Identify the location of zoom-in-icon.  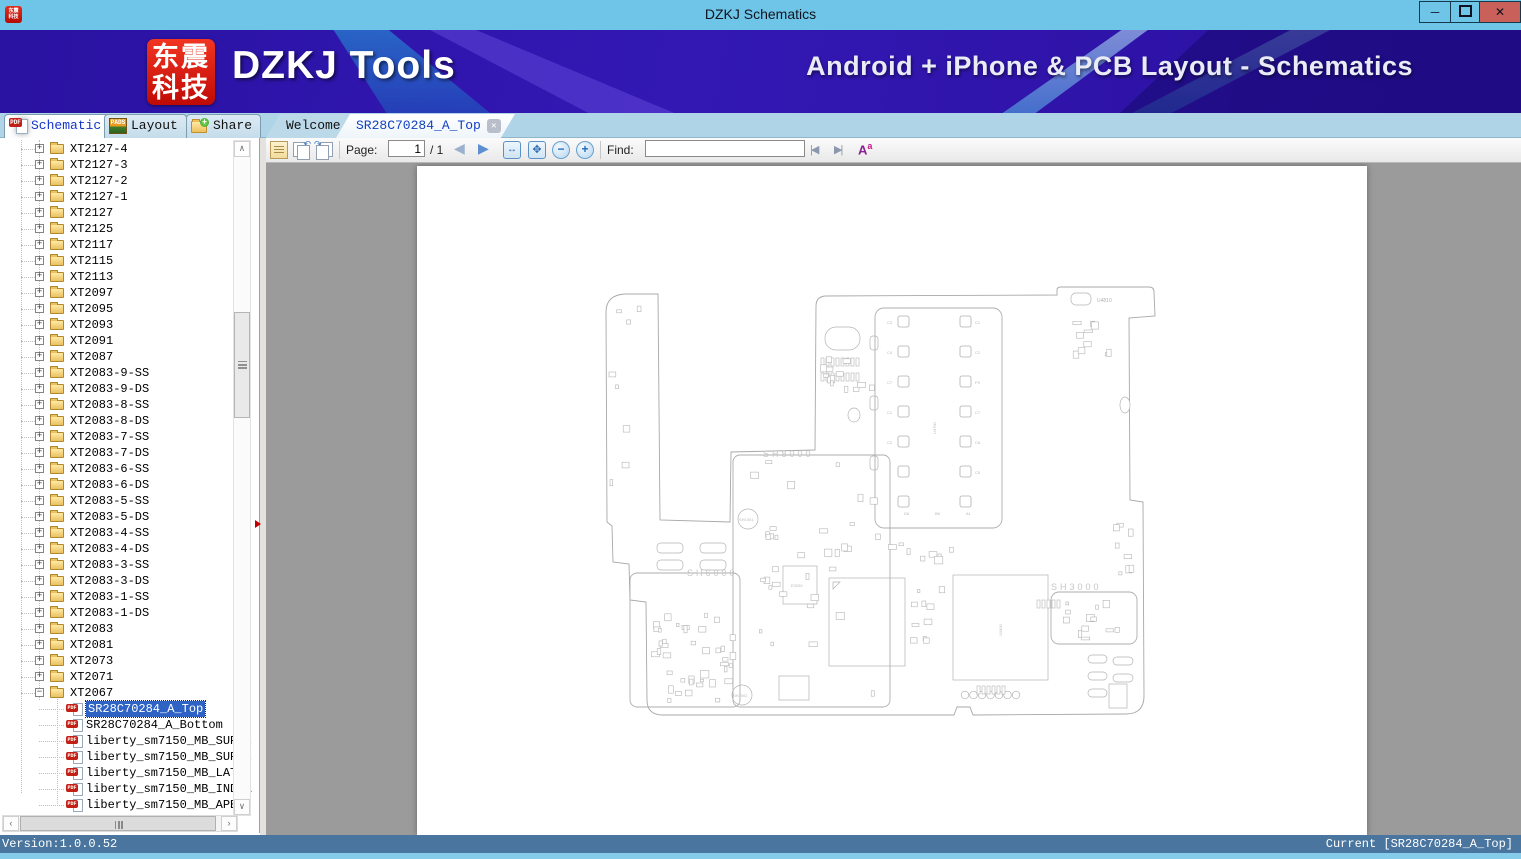
(585, 150).